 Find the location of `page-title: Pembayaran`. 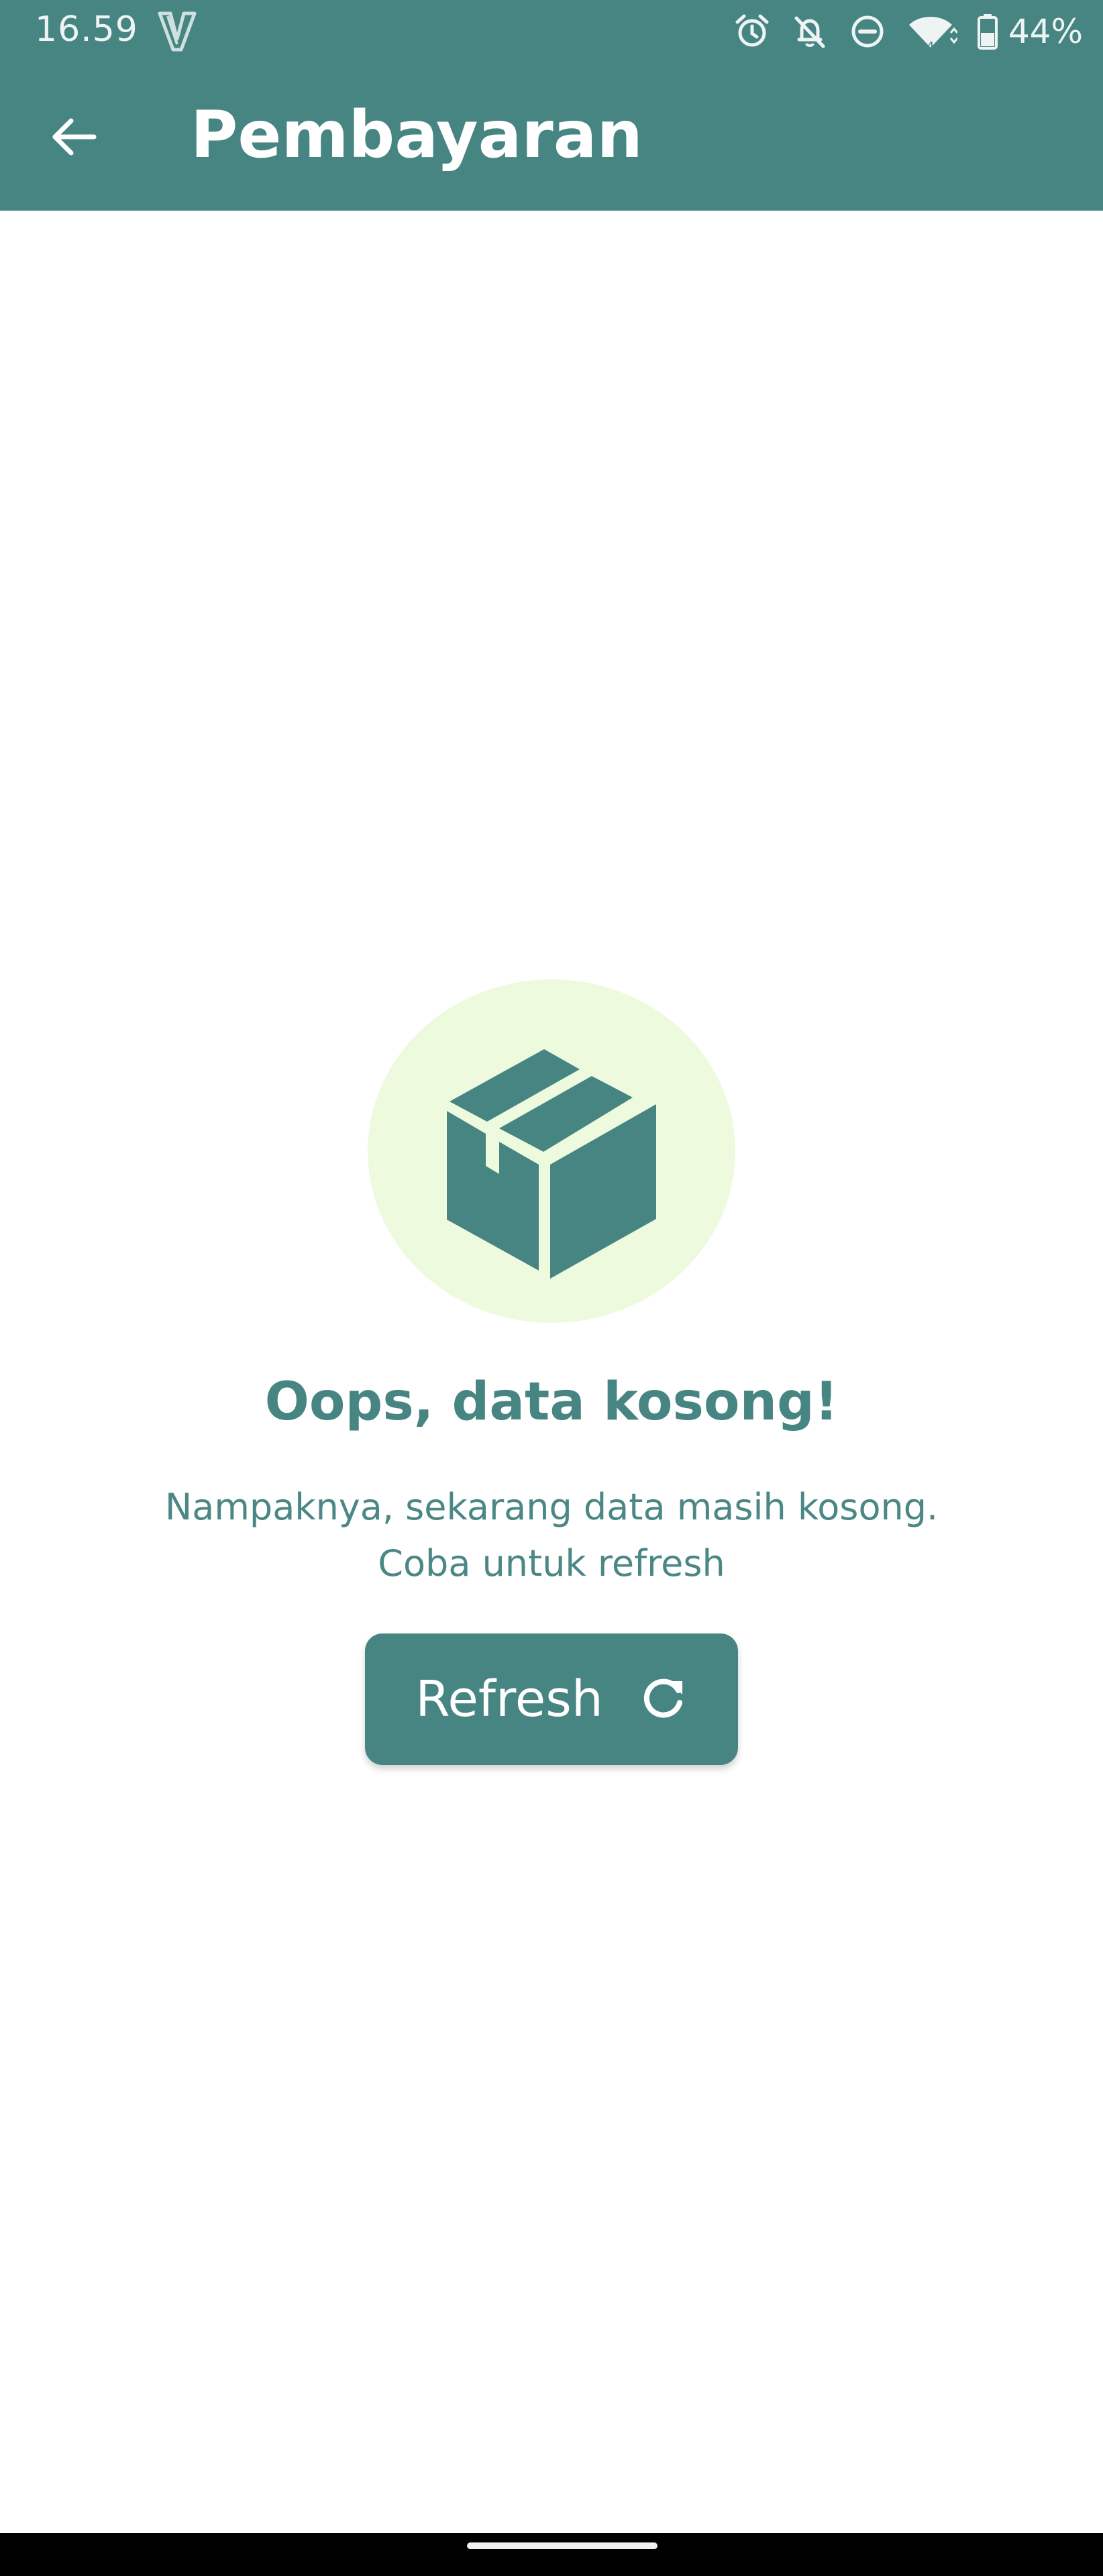

page-title: Pembayaran is located at coordinates (417, 134).